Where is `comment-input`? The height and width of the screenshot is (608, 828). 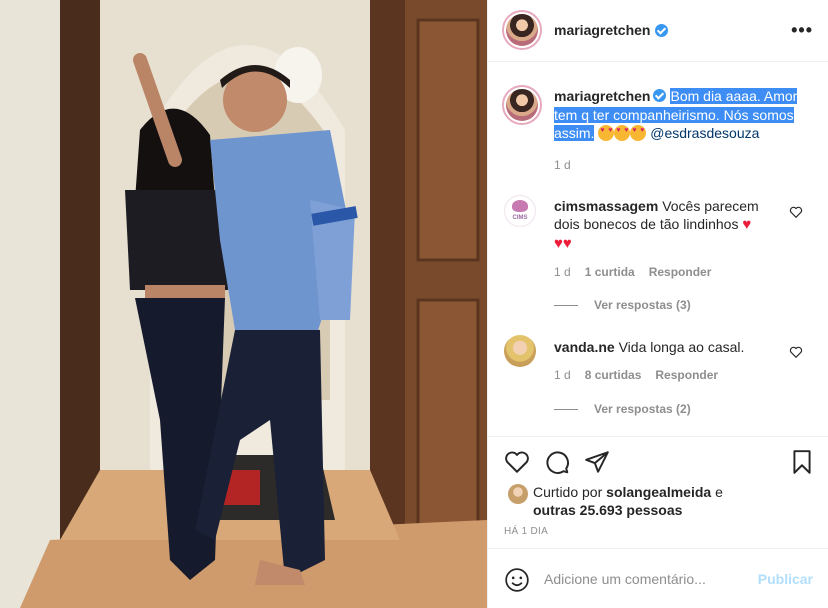 comment-input is located at coordinates (644, 579).